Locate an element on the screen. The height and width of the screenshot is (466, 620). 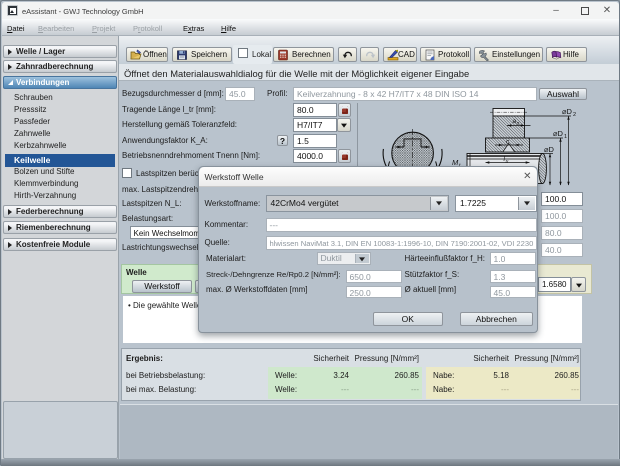
svg-text: 2 is located at coordinates (574, 115).